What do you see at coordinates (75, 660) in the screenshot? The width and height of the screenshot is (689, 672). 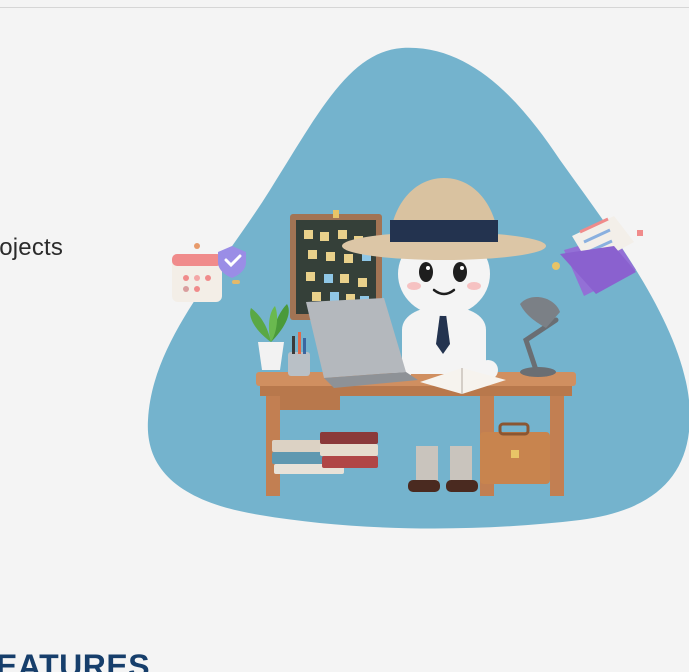 I see `features-heading: EATURES` at bounding box center [75, 660].